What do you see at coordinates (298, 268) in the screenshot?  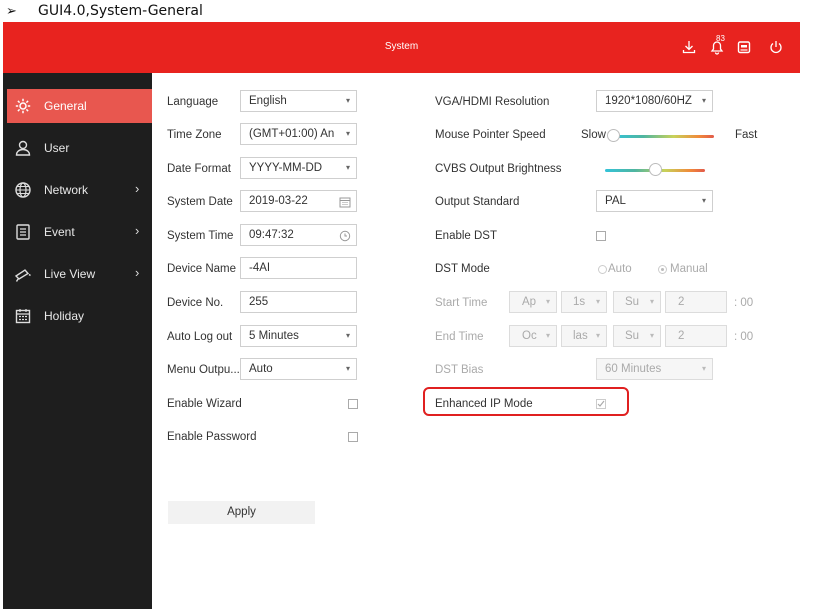 I see `device-name-input: -4AI` at bounding box center [298, 268].